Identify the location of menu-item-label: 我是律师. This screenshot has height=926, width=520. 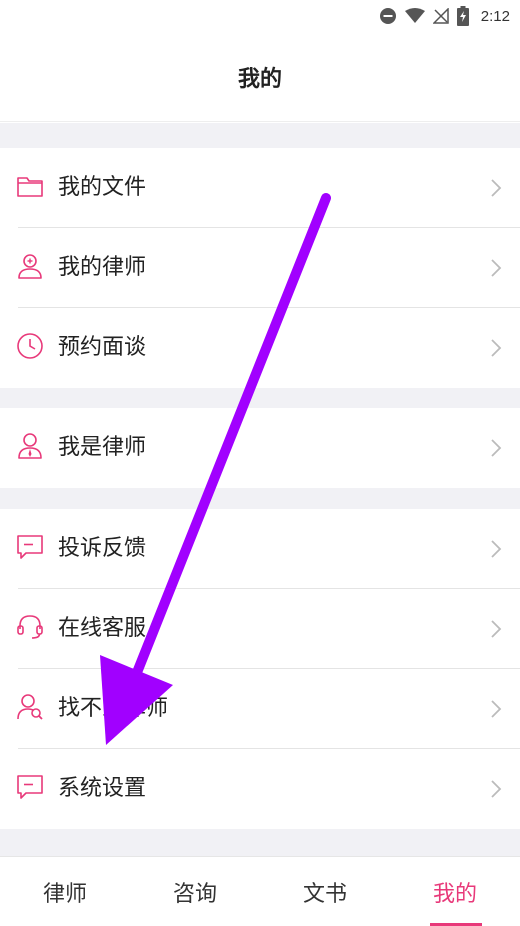
(102, 447).